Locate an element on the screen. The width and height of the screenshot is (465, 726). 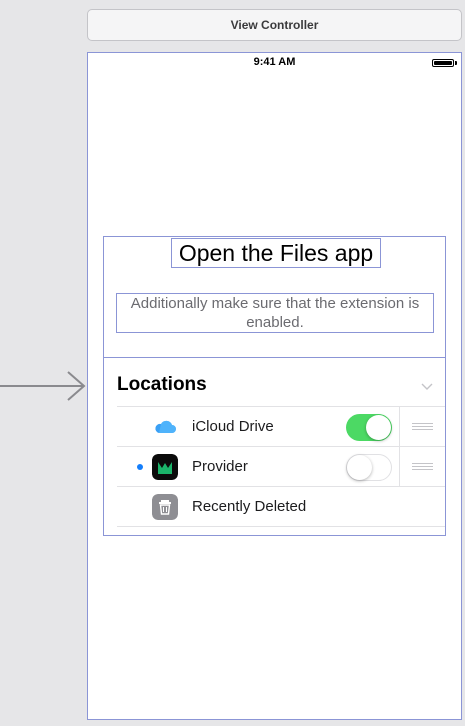
battery-cap is located at coordinates (456, 63).